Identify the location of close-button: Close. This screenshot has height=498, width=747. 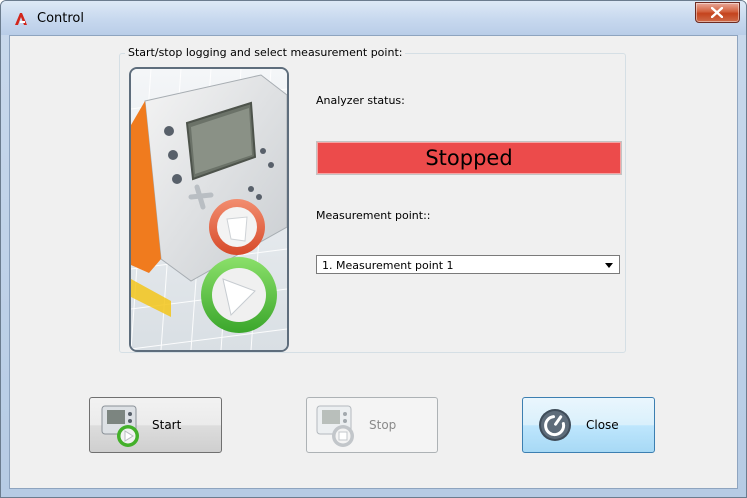
(588, 425).